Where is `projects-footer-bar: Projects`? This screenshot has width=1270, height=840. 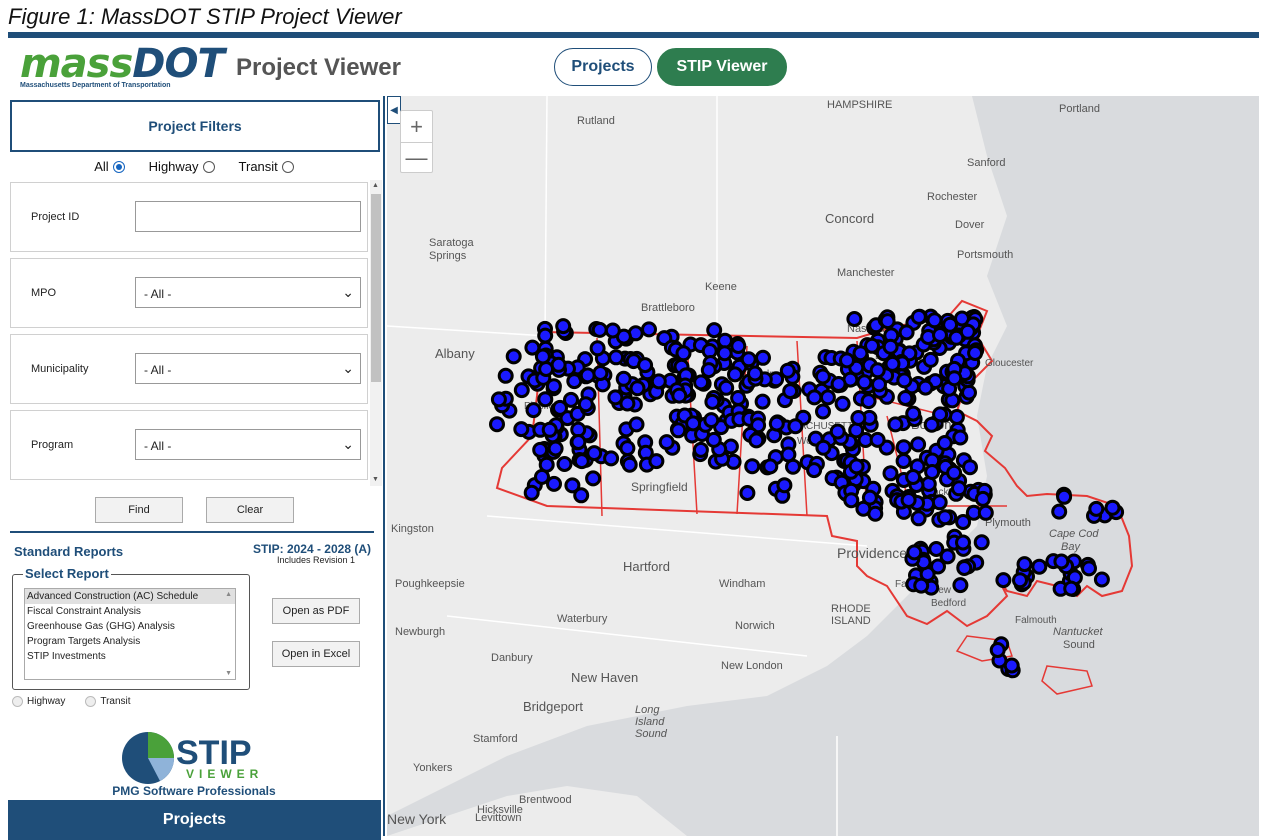
projects-footer-bar: Projects is located at coordinates (194, 820).